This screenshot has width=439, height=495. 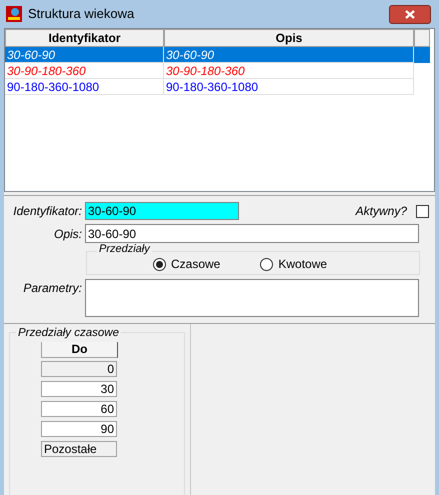 What do you see at coordinates (67, 234) in the screenshot?
I see `field-label: Opis:` at bounding box center [67, 234].